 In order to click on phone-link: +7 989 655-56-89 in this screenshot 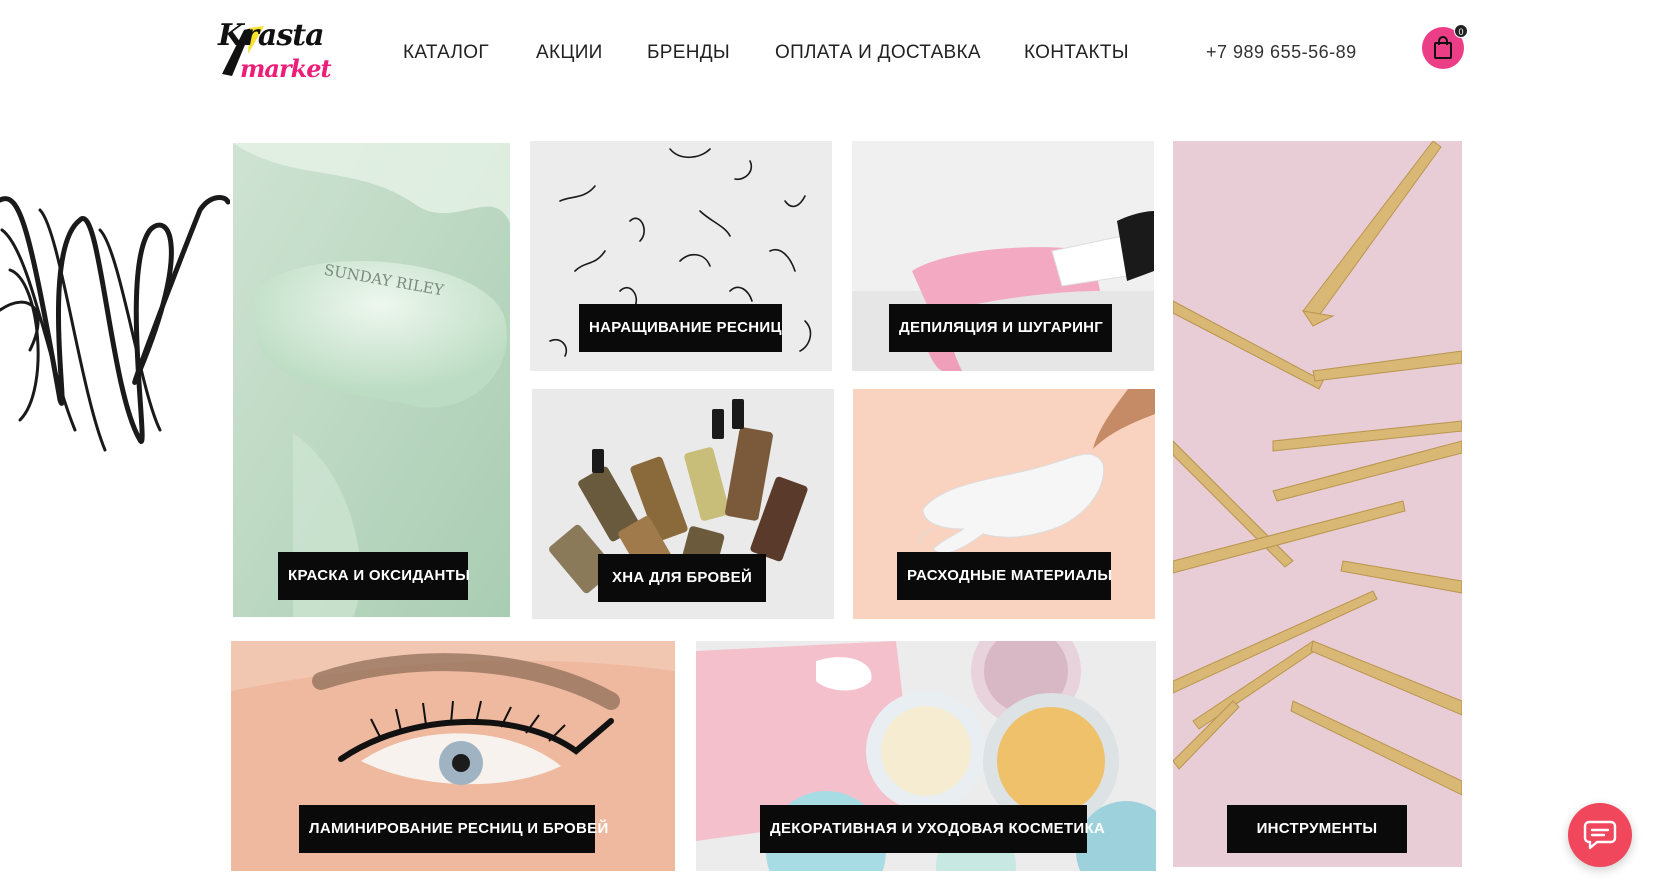, I will do `click(1281, 52)`.